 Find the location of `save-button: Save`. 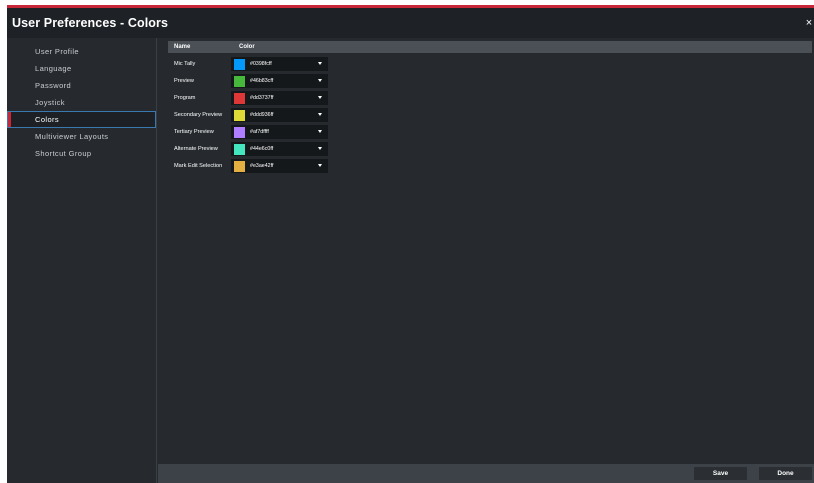

save-button: Save is located at coordinates (720, 473).